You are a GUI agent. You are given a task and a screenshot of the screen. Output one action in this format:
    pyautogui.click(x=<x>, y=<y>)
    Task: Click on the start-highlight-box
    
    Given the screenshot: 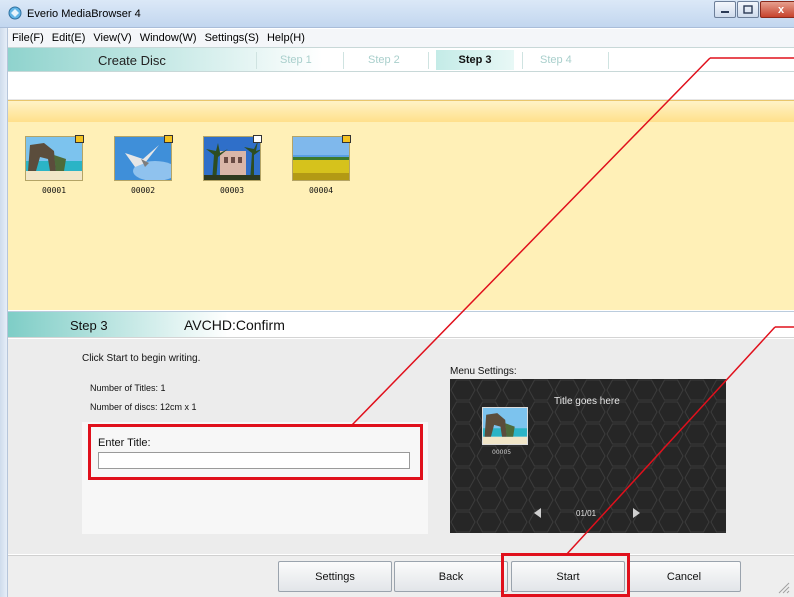 What is the action you would take?
    pyautogui.click(x=565, y=575)
    